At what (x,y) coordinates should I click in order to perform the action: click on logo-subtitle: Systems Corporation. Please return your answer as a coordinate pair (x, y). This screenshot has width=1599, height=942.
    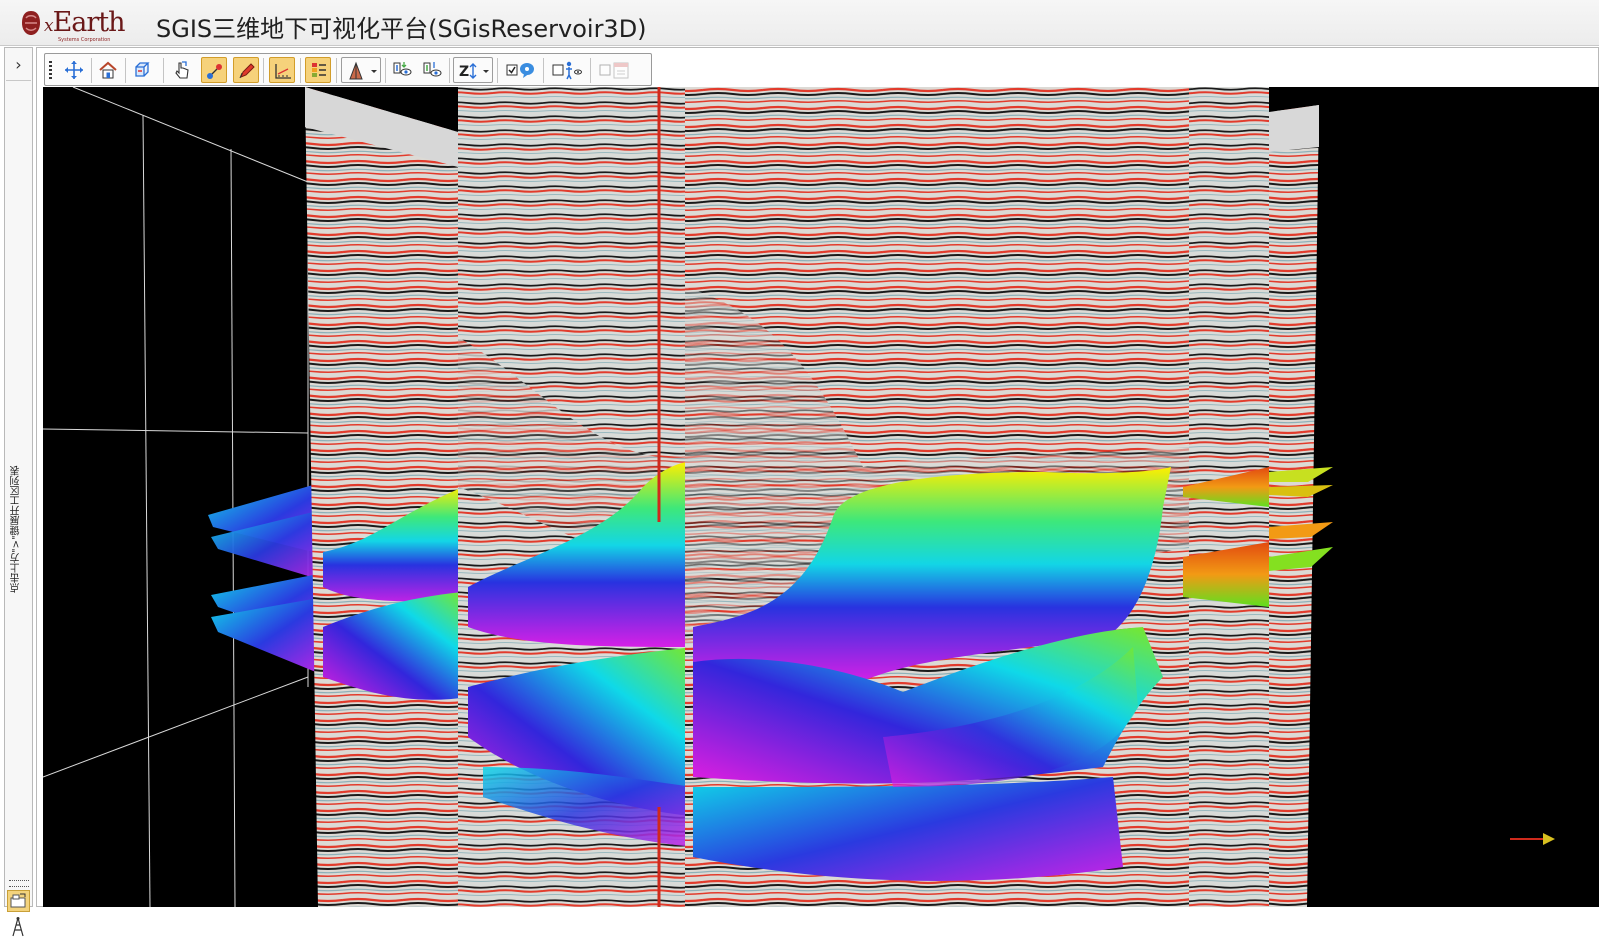
    Looking at the image, I should click on (84, 40).